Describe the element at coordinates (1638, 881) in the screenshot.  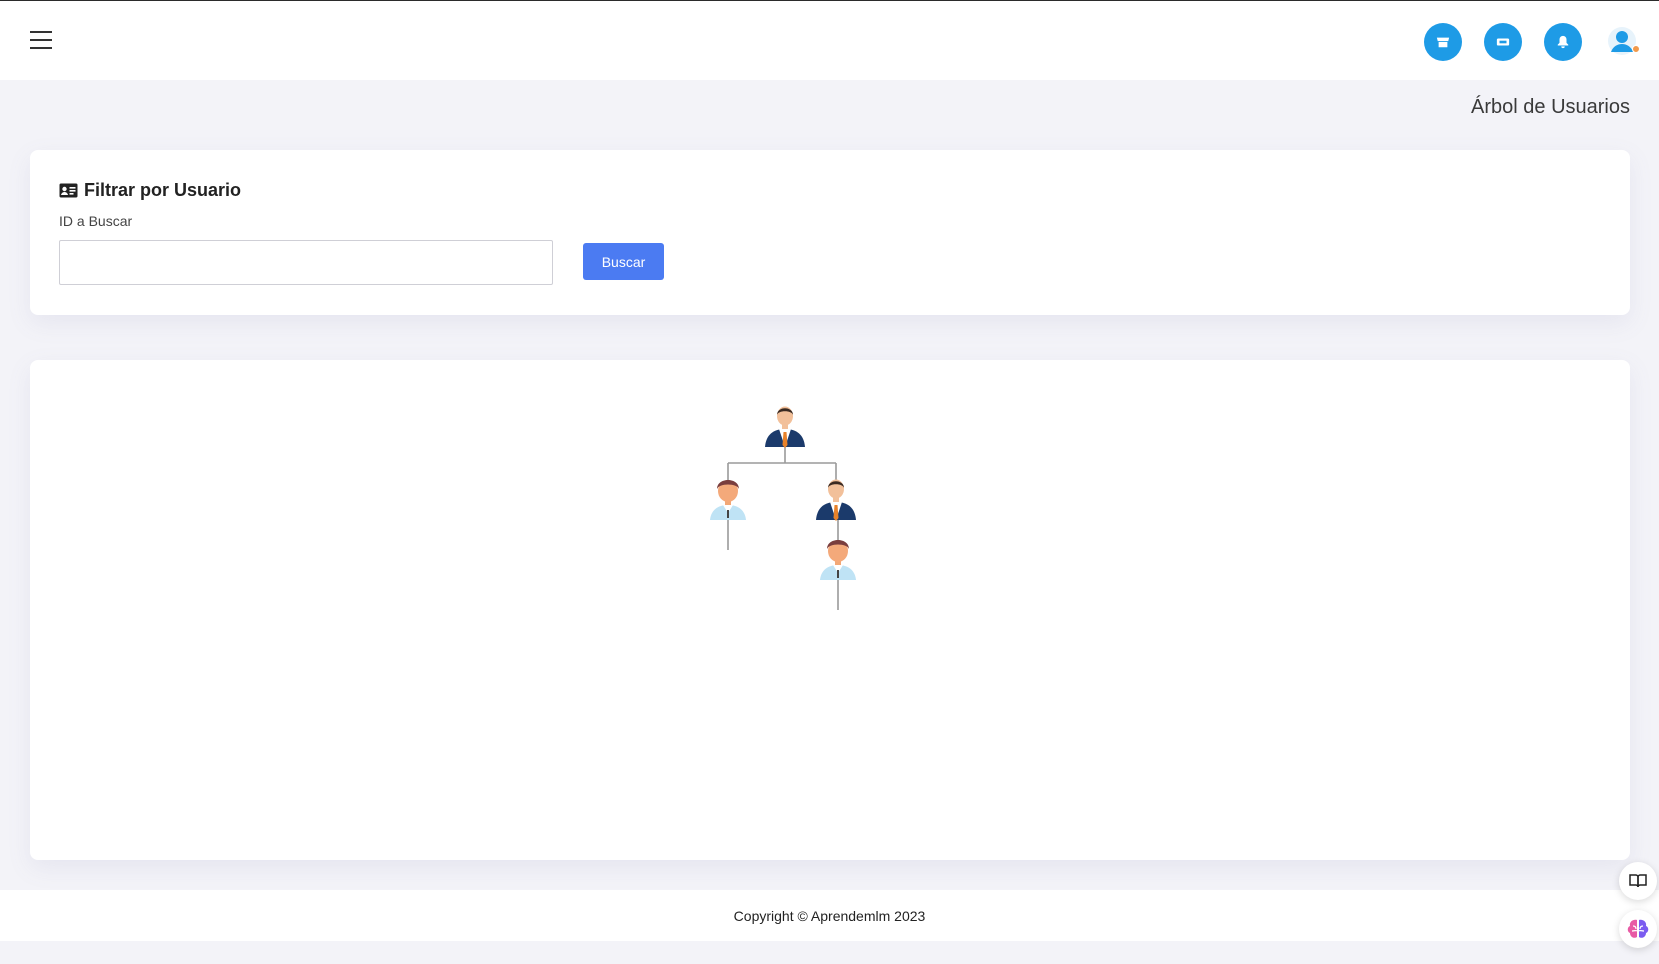
I see `book-icon` at that location.